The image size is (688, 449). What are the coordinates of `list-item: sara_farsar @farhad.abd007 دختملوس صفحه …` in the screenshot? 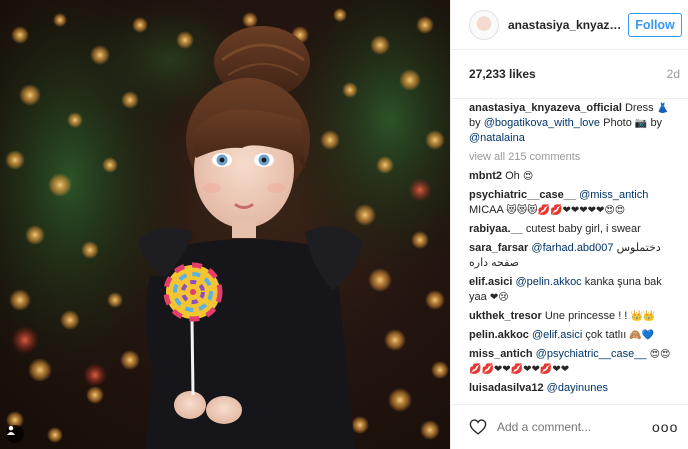 It's located at (573, 256).